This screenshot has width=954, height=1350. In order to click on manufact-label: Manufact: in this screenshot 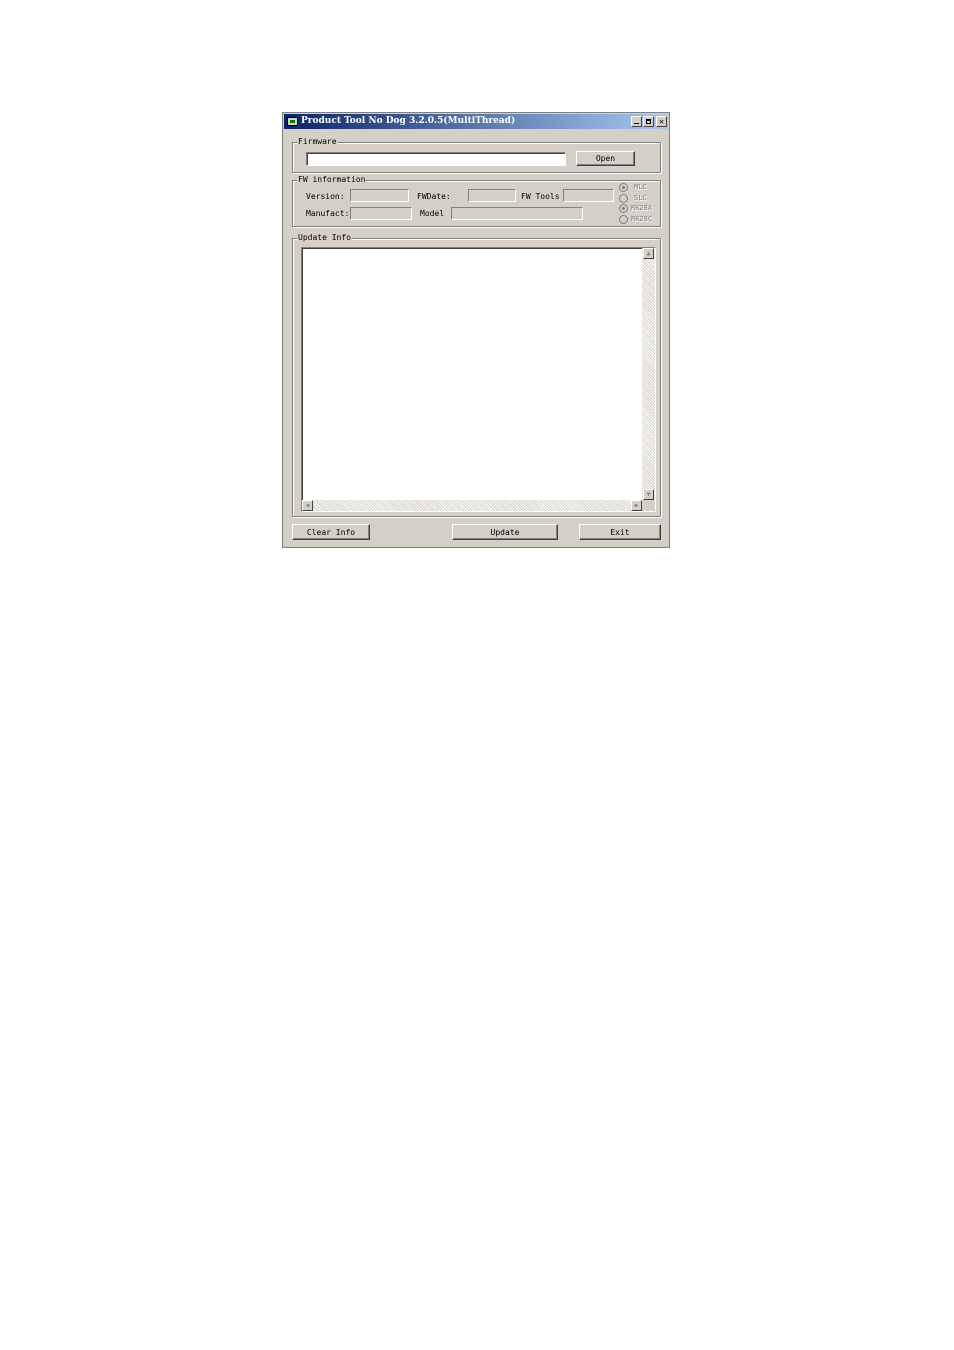, I will do `click(328, 213)`.